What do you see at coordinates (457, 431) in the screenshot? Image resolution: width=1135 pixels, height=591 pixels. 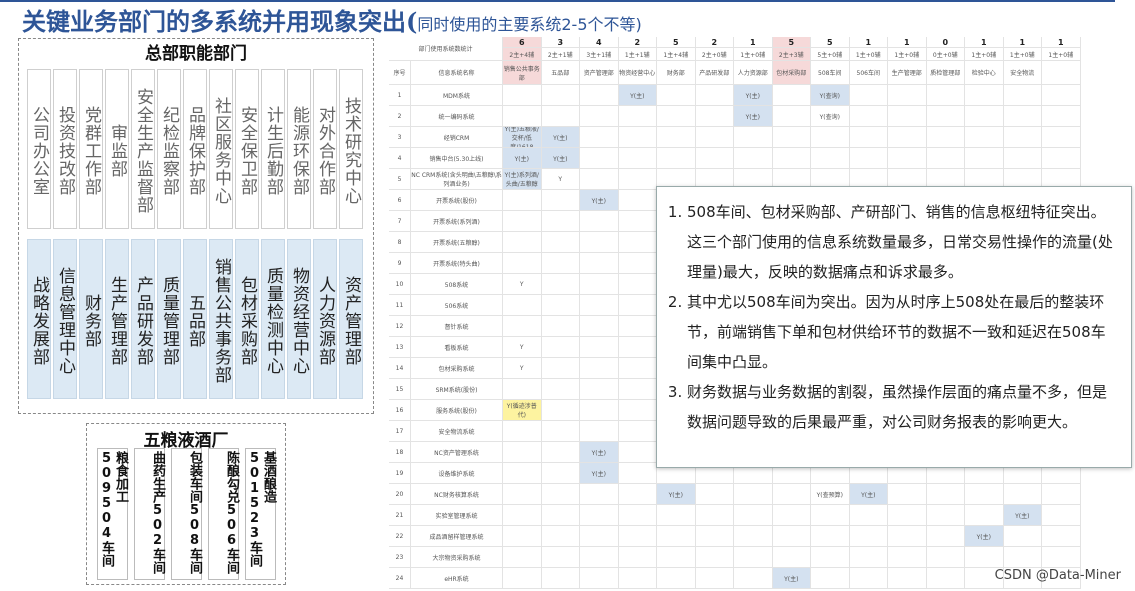 I see `row-system-name: 安全物流系统` at bounding box center [457, 431].